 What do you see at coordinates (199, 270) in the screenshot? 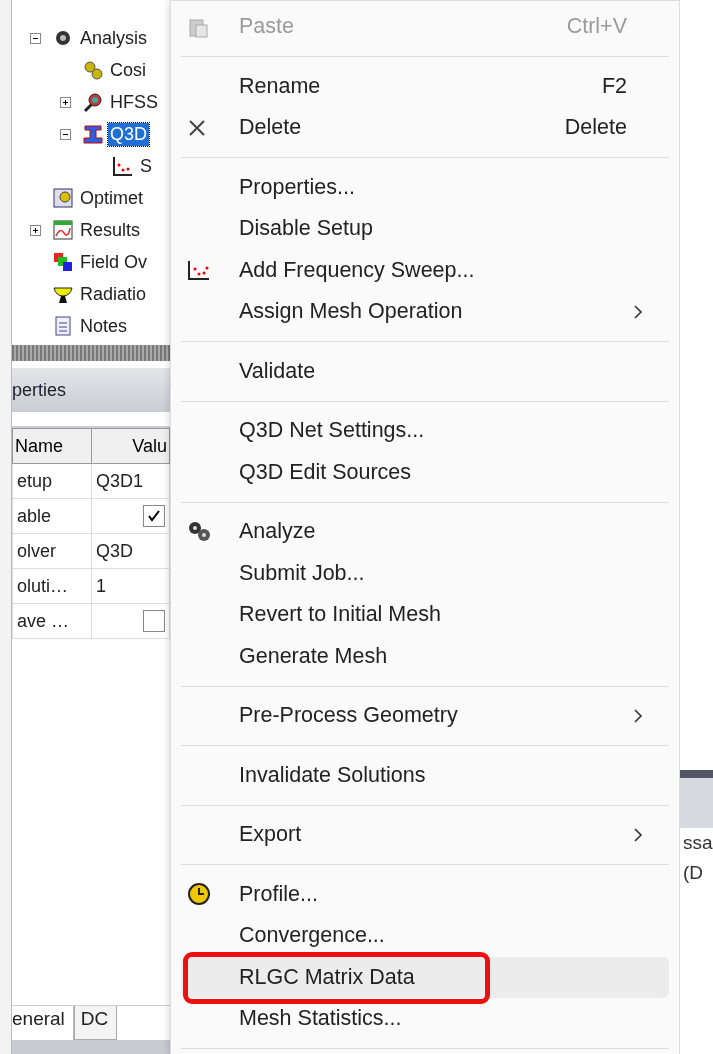
I see `chart-icon` at bounding box center [199, 270].